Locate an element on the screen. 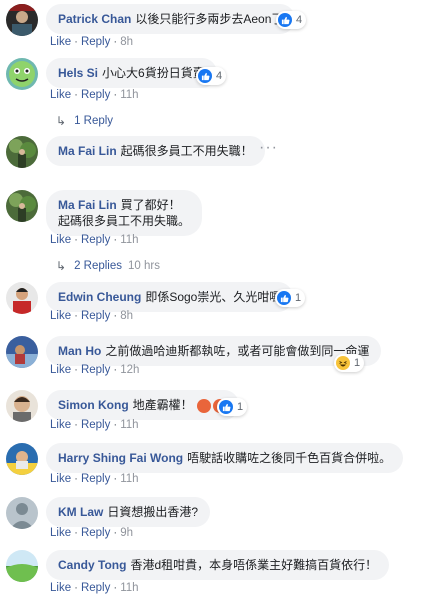 The width and height of the screenshot is (437, 602). comment-actions: Like · Reply · 12h is located at coordinates (95, 370).